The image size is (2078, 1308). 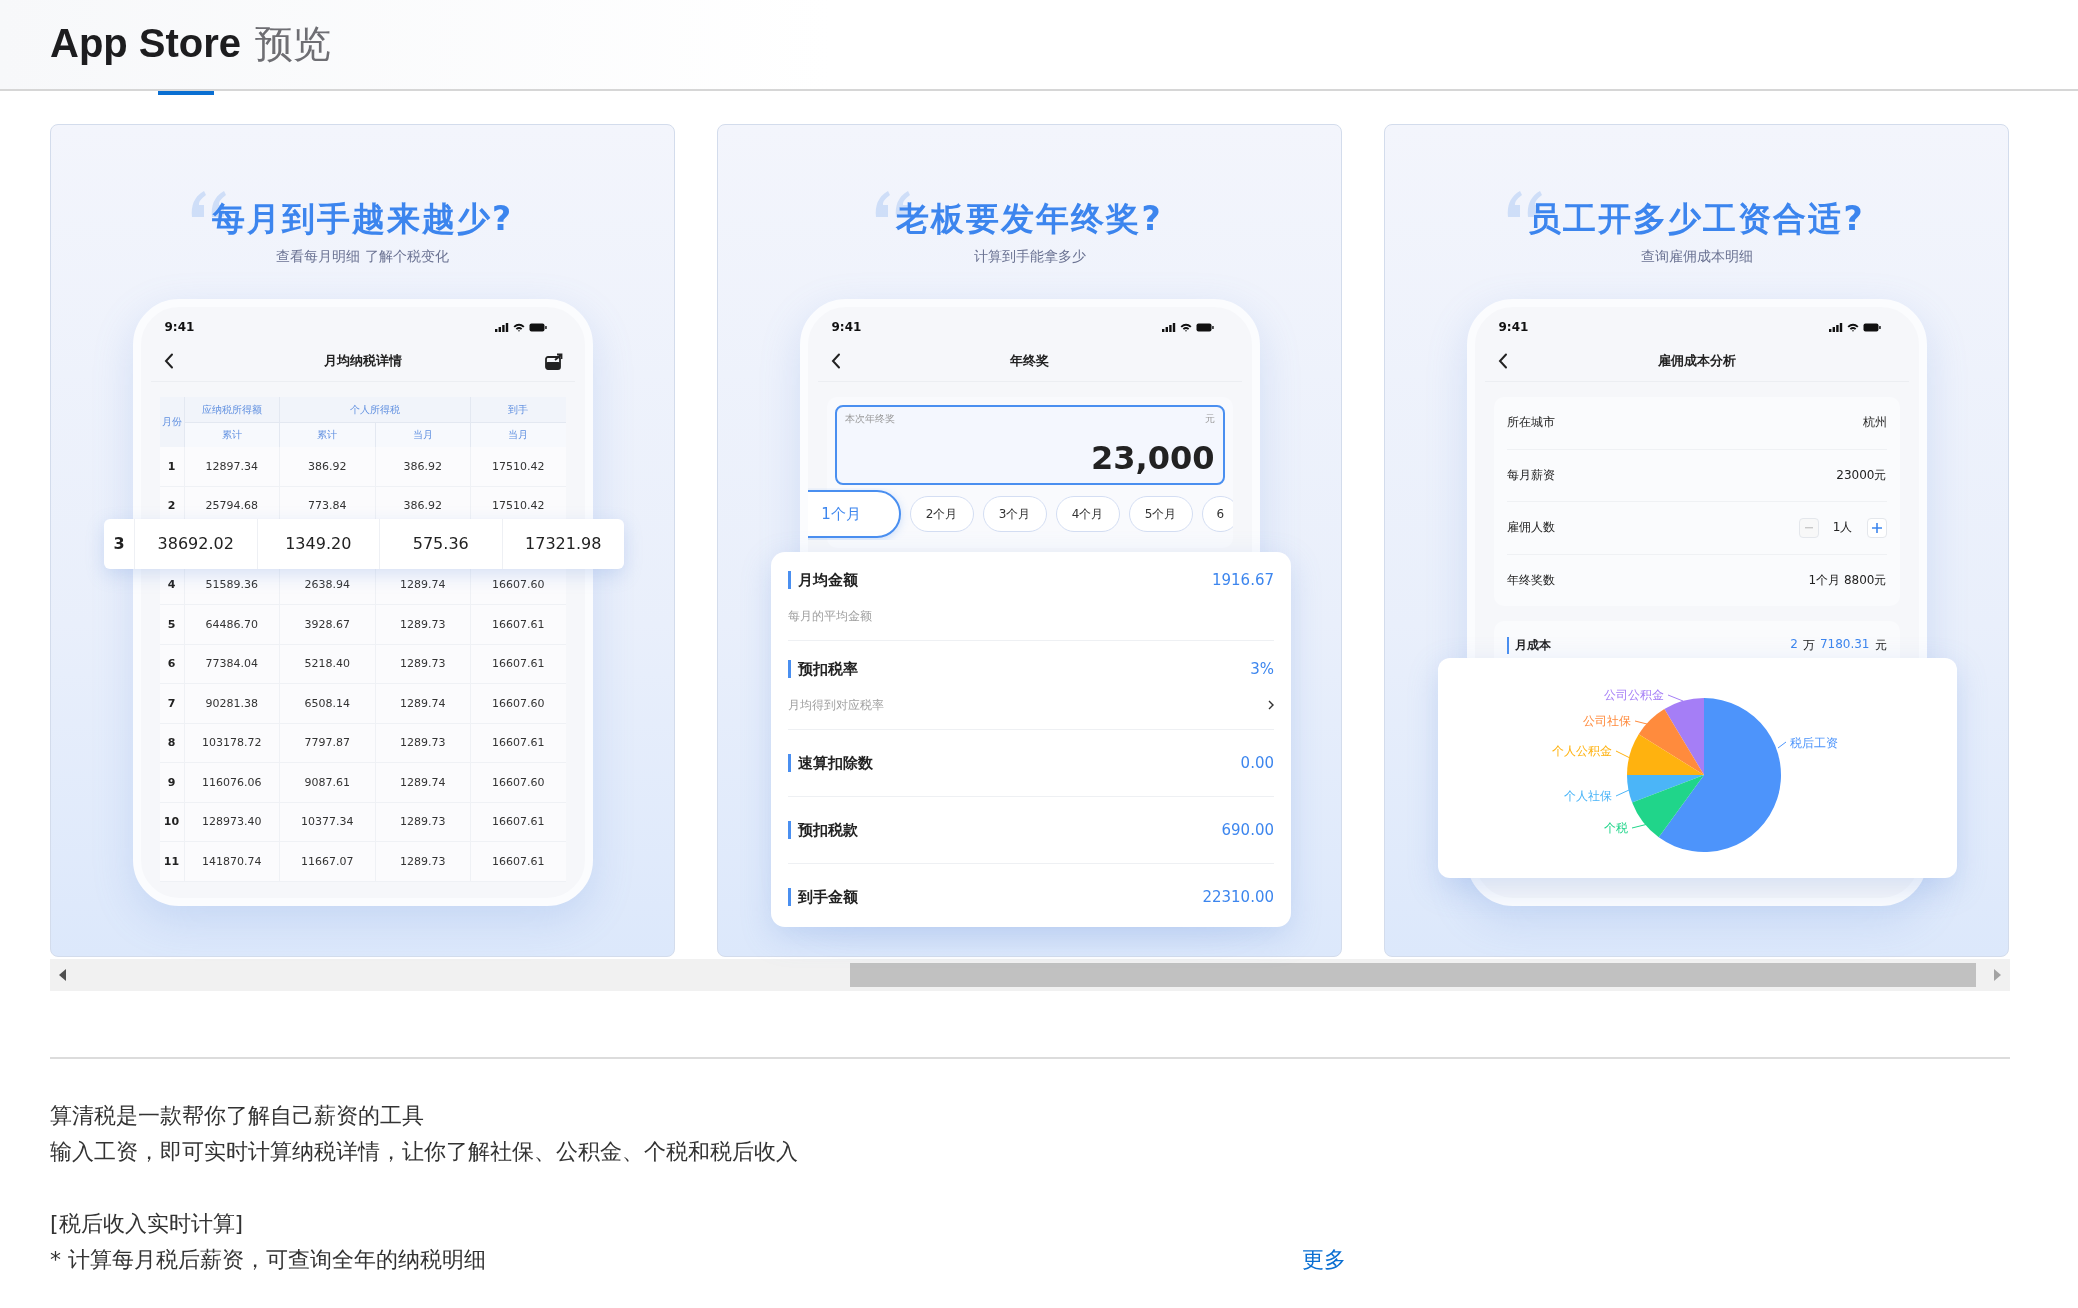 I want to click on tab-indicator, so click(x=186, y=93).